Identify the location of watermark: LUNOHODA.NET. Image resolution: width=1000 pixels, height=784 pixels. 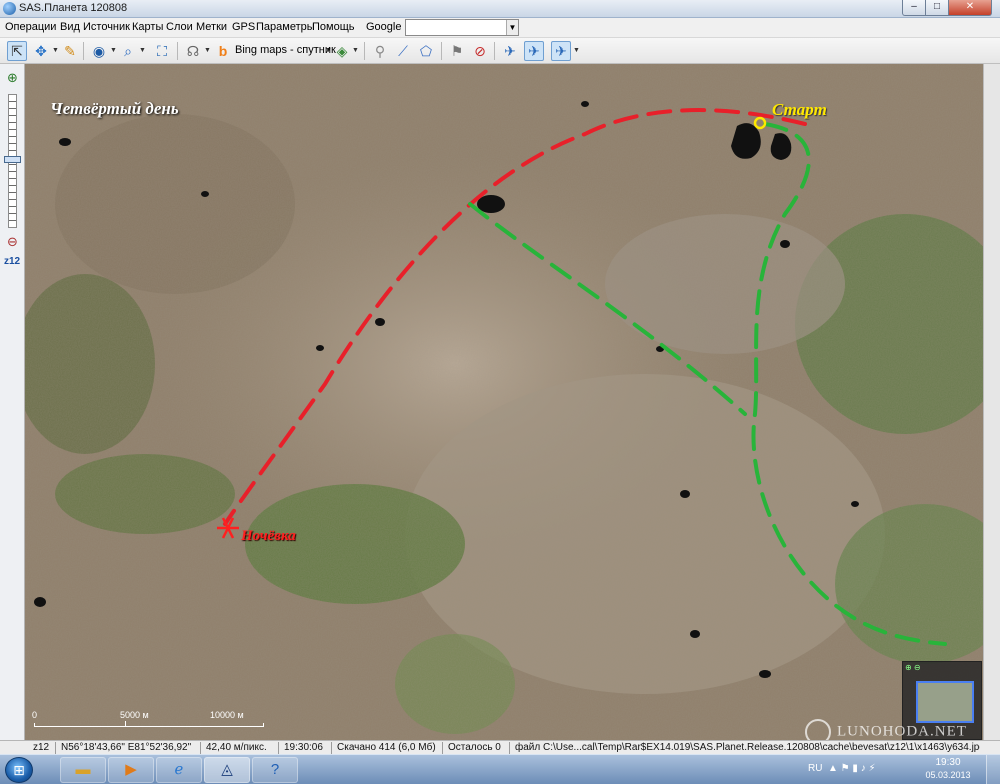
(886, 729).